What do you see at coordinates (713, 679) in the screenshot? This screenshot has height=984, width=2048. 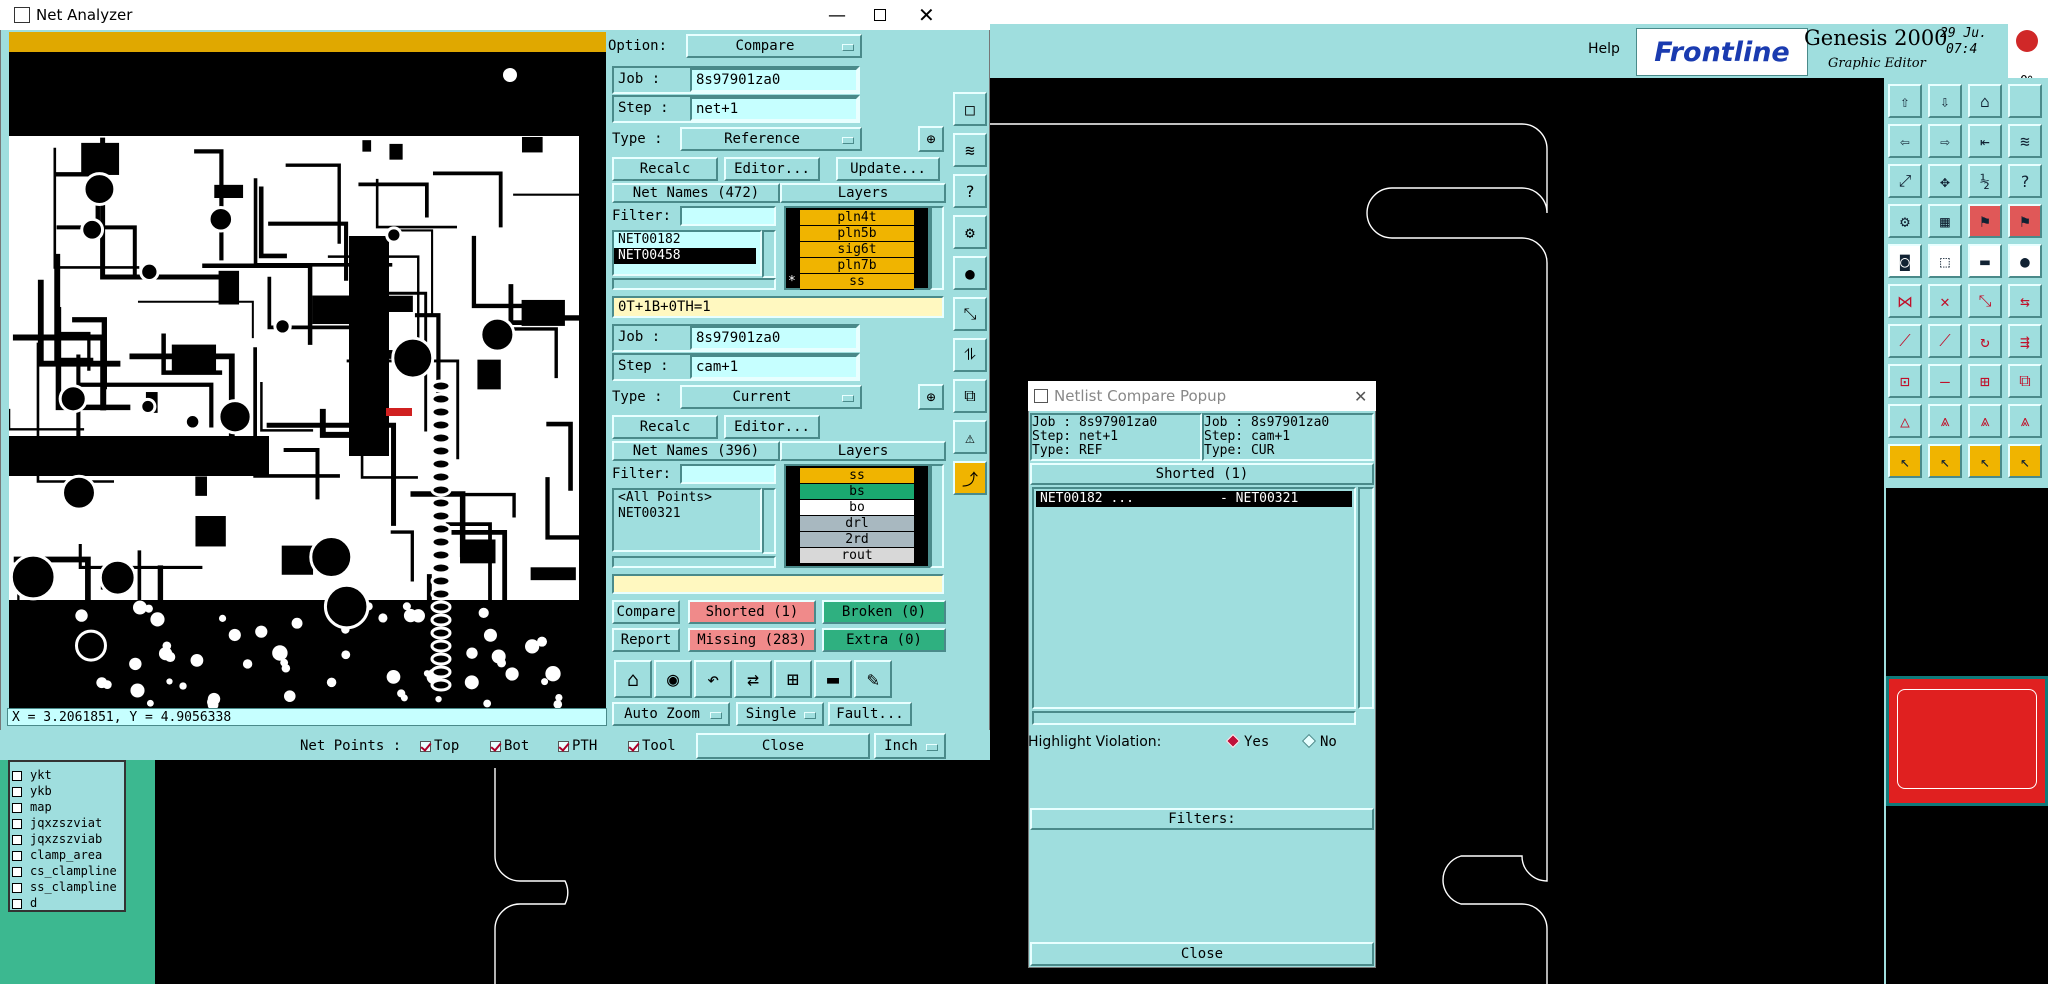 I see `undo-button: ↶` at bounding box center [713, 679].